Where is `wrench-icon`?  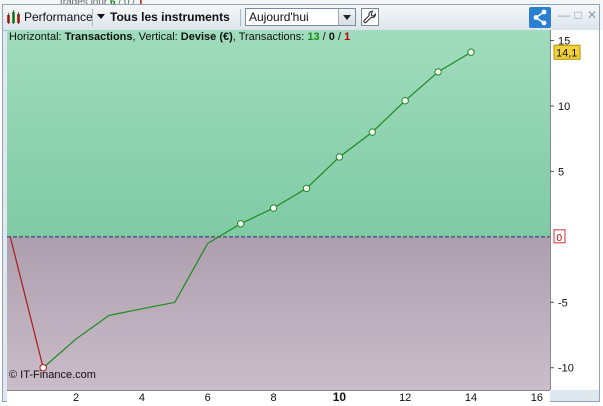 wrench-icon is located at coordinates (369, 17).